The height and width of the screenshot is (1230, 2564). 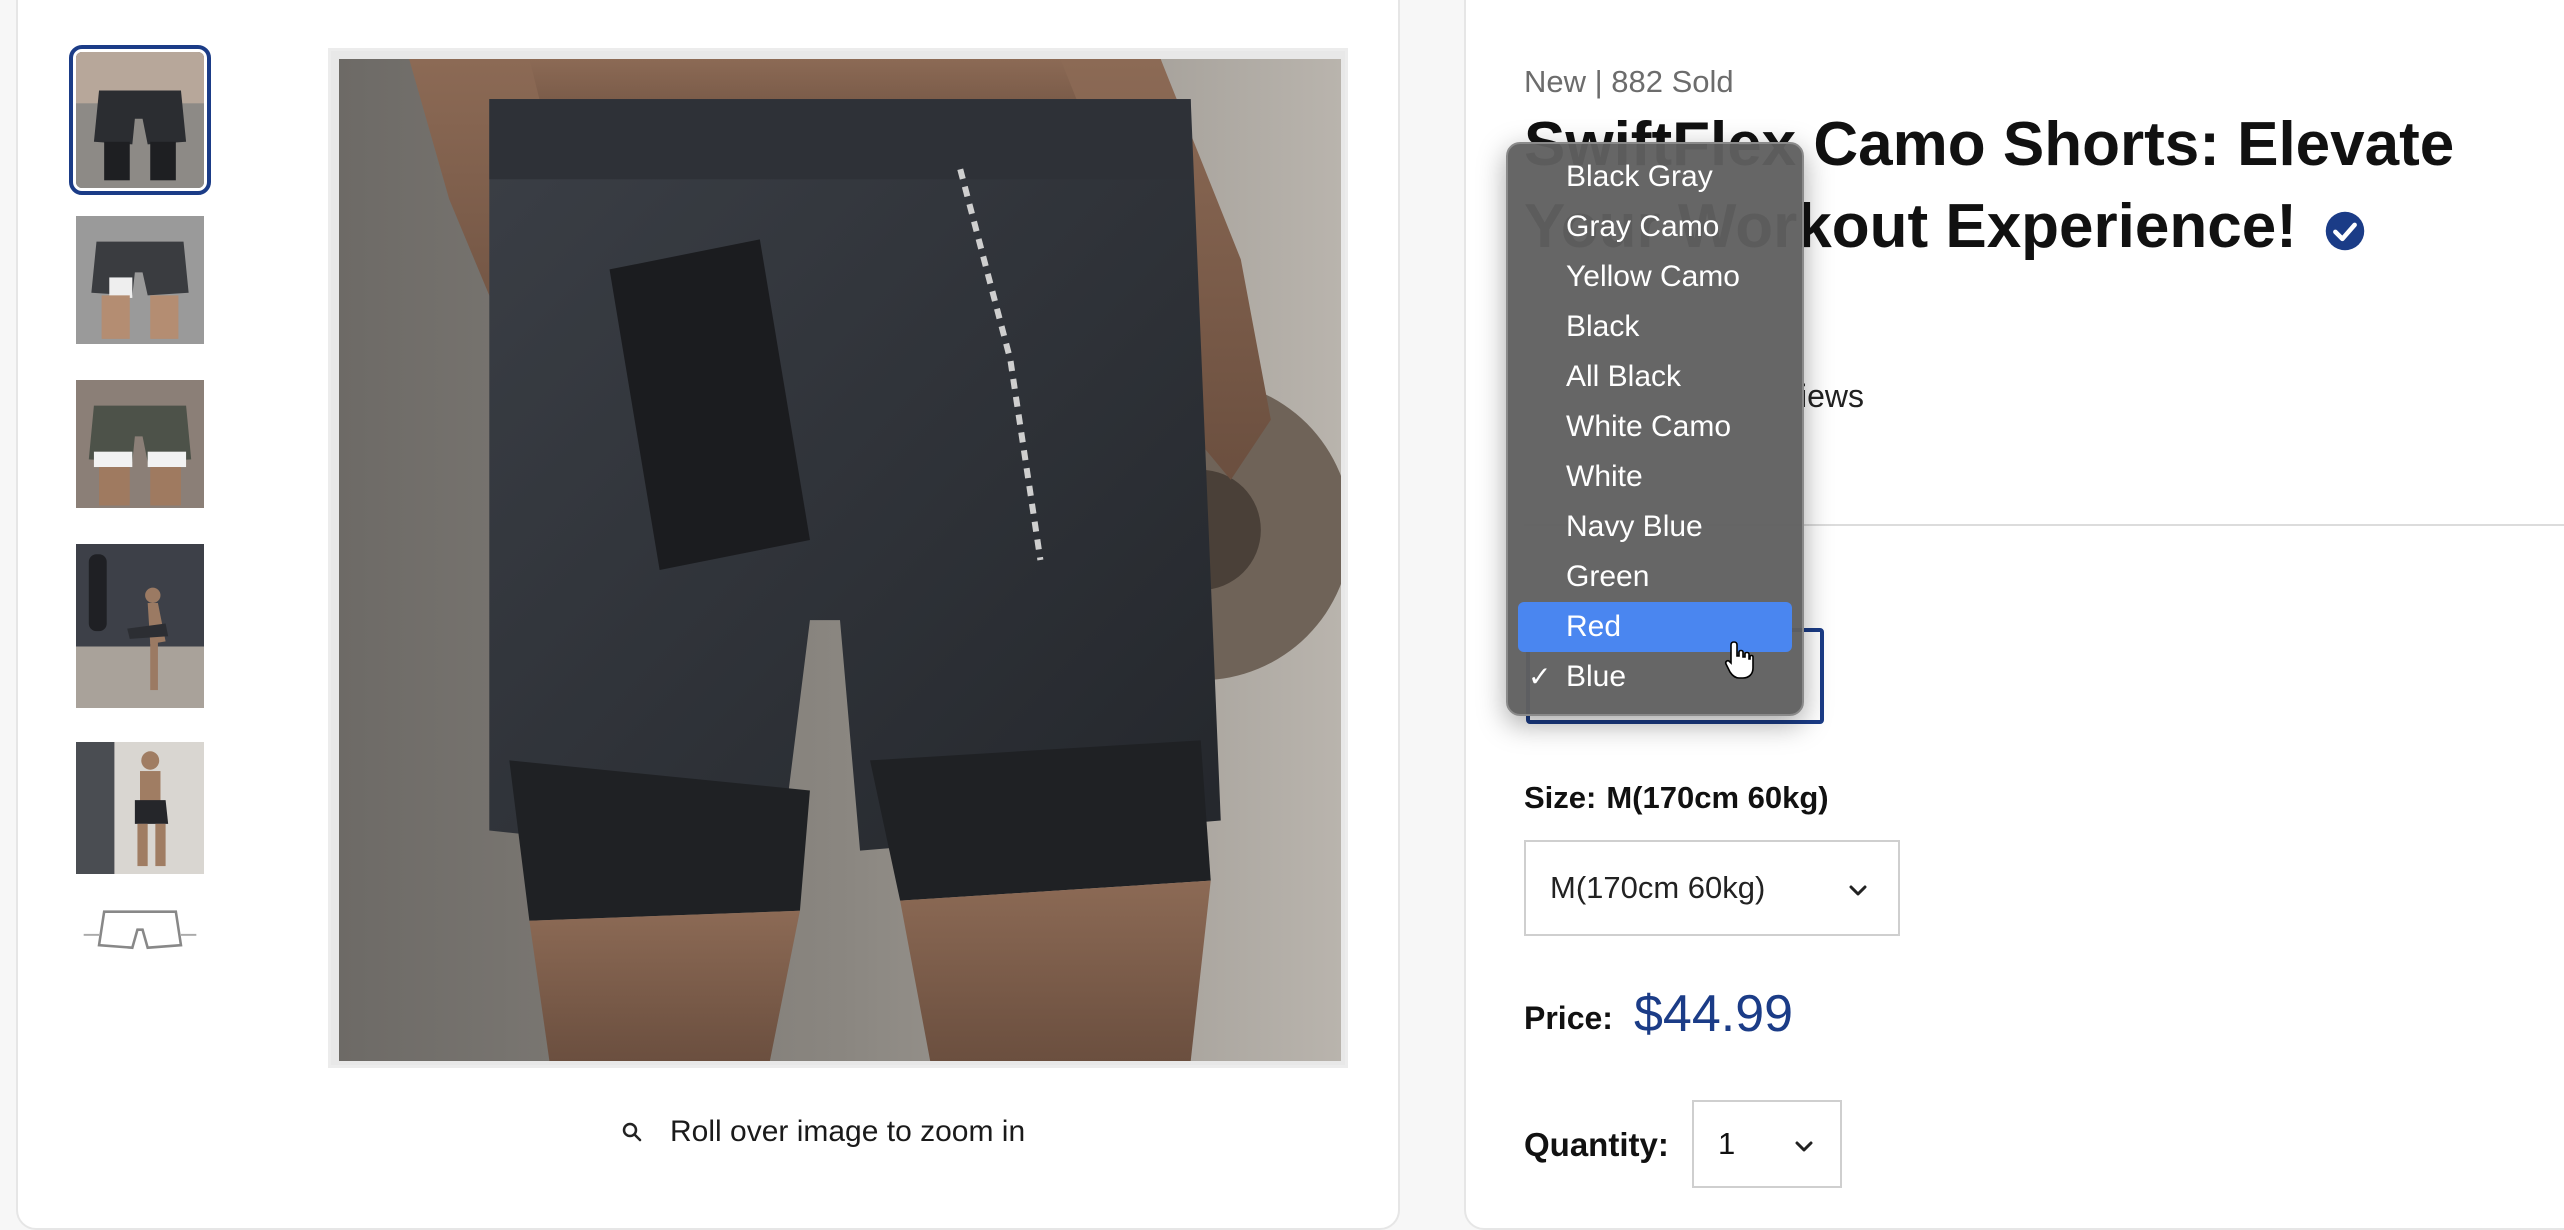 I want to click on color-option-label: All Black, so click(x=1624, y=376).